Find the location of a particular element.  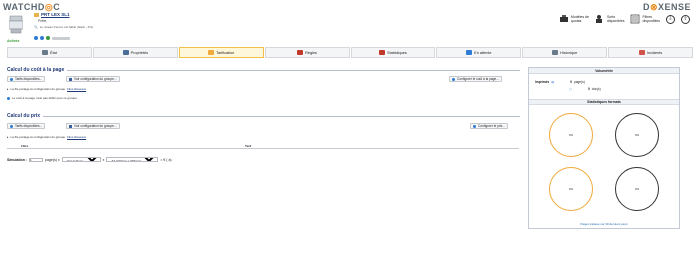

printer-name-link: PRT LEX SL1 is located at coordinates (52, 14).